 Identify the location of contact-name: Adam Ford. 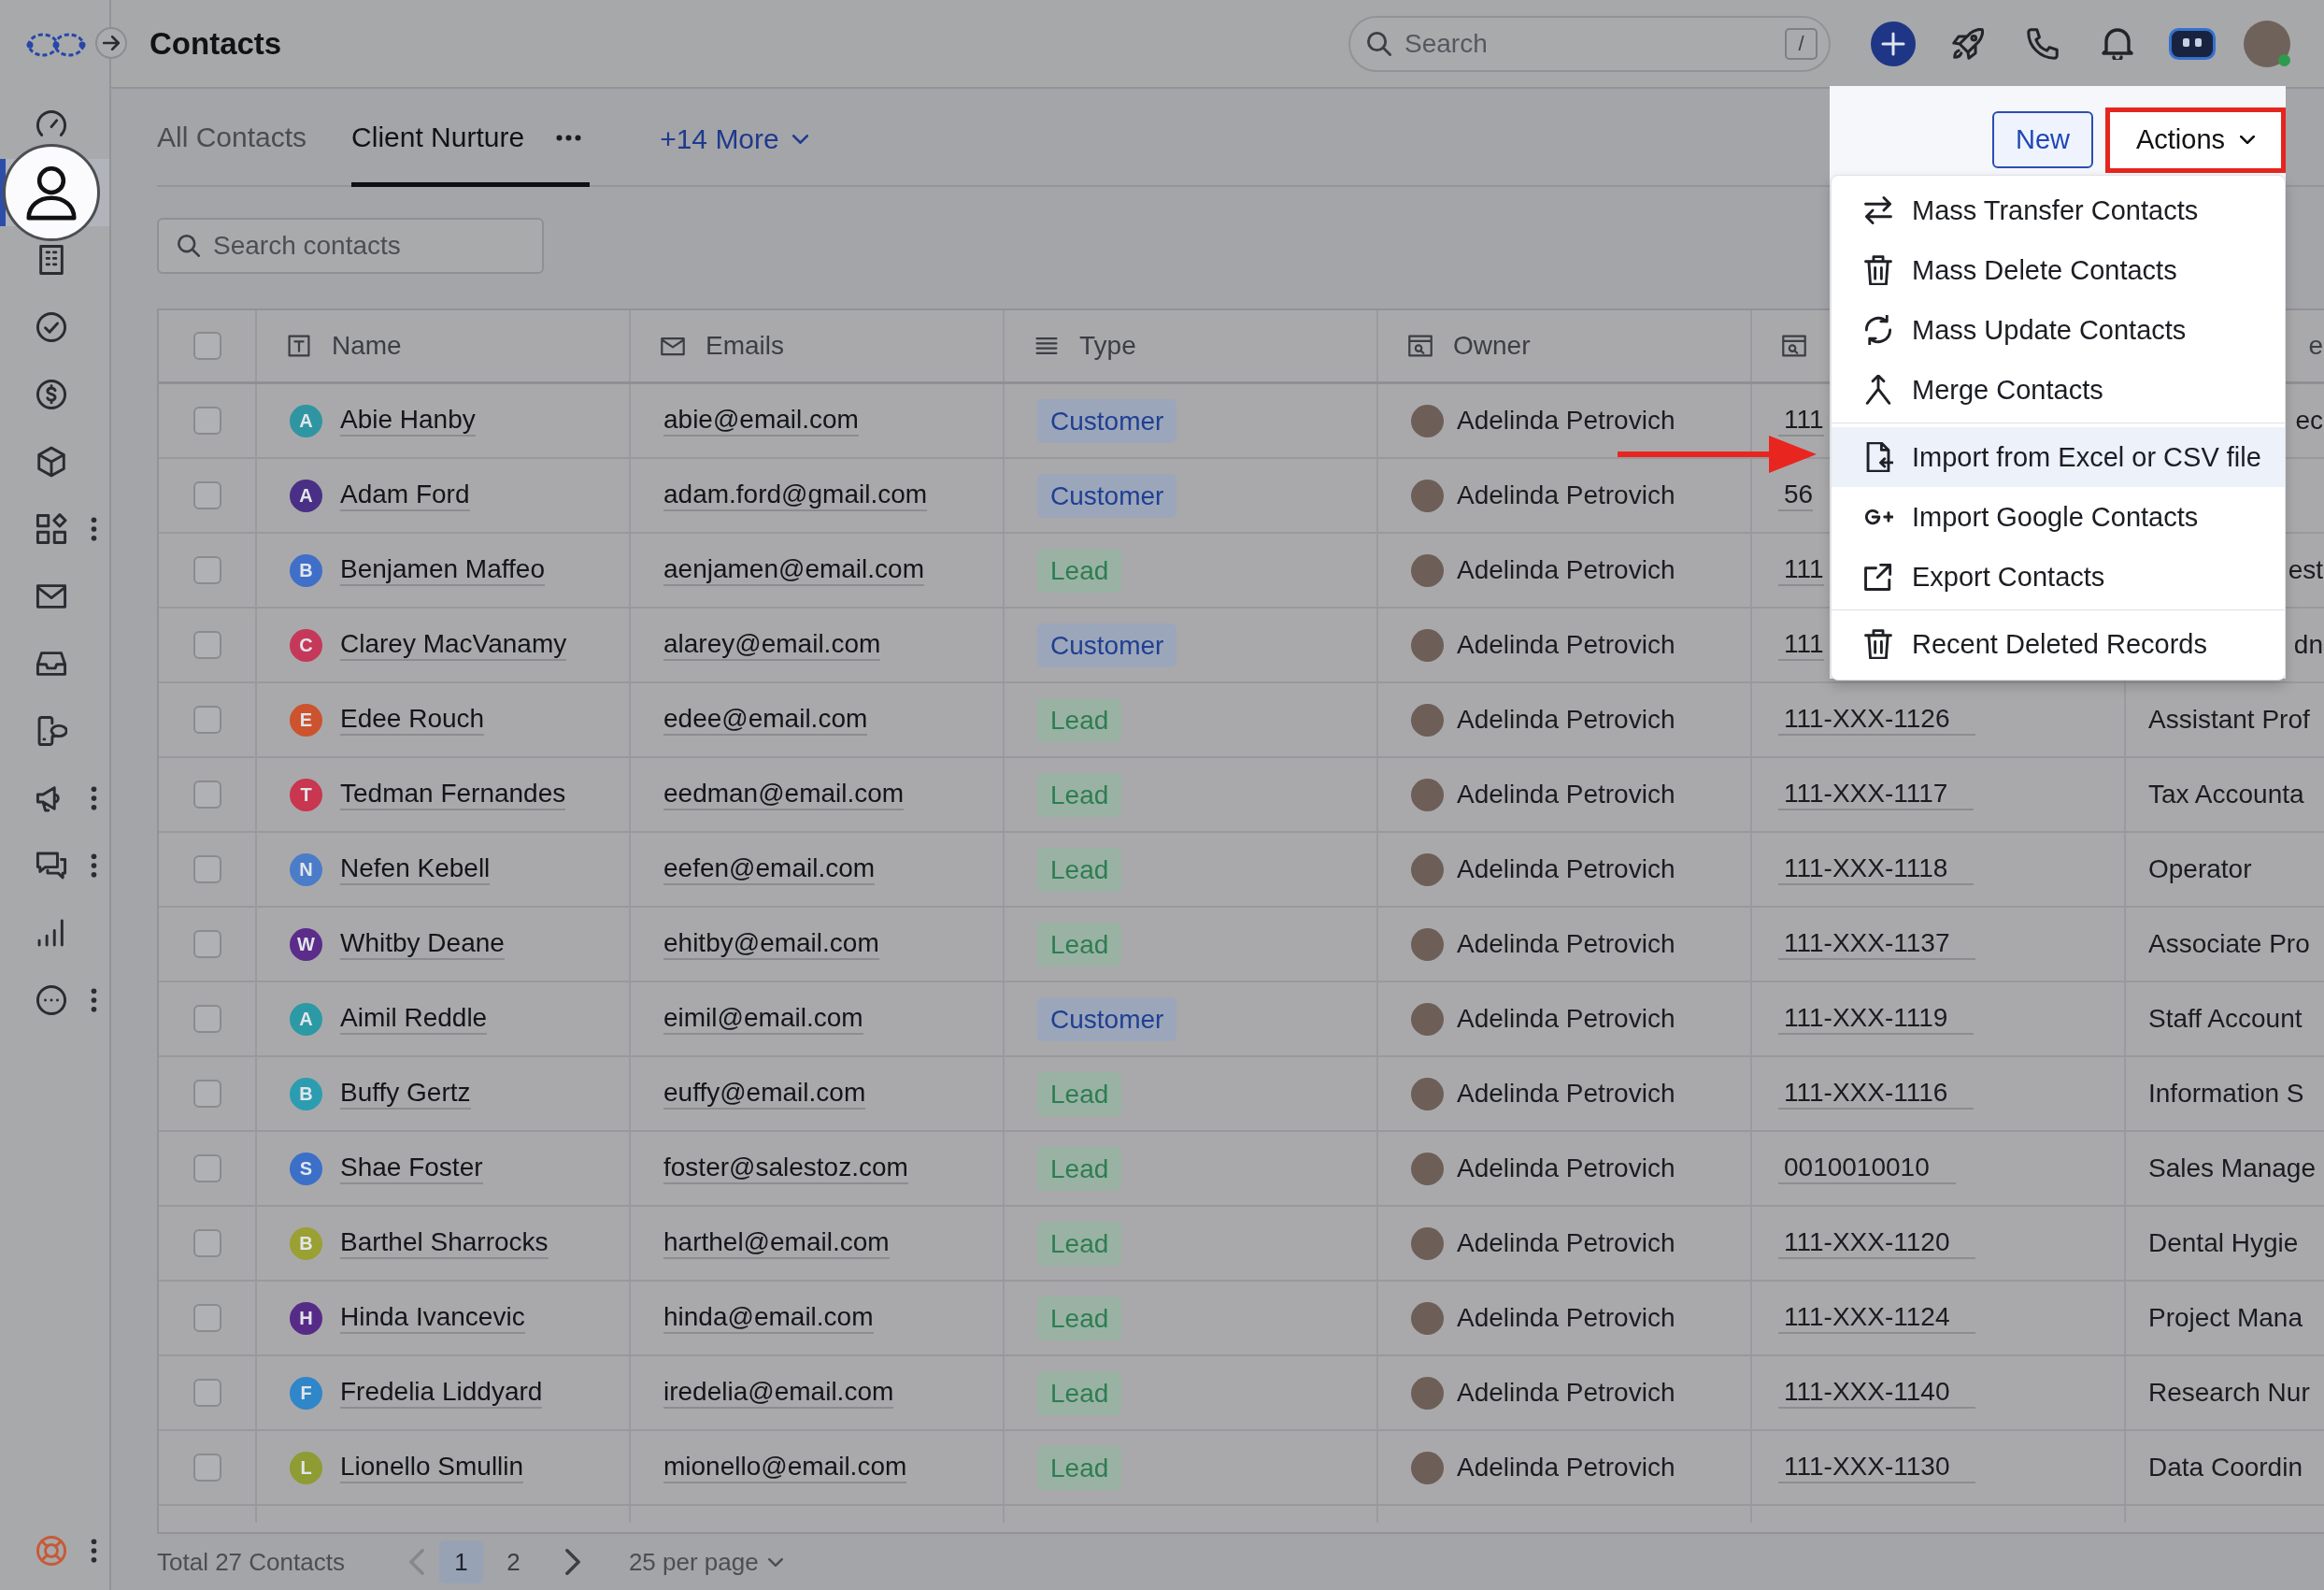
(405, 495).